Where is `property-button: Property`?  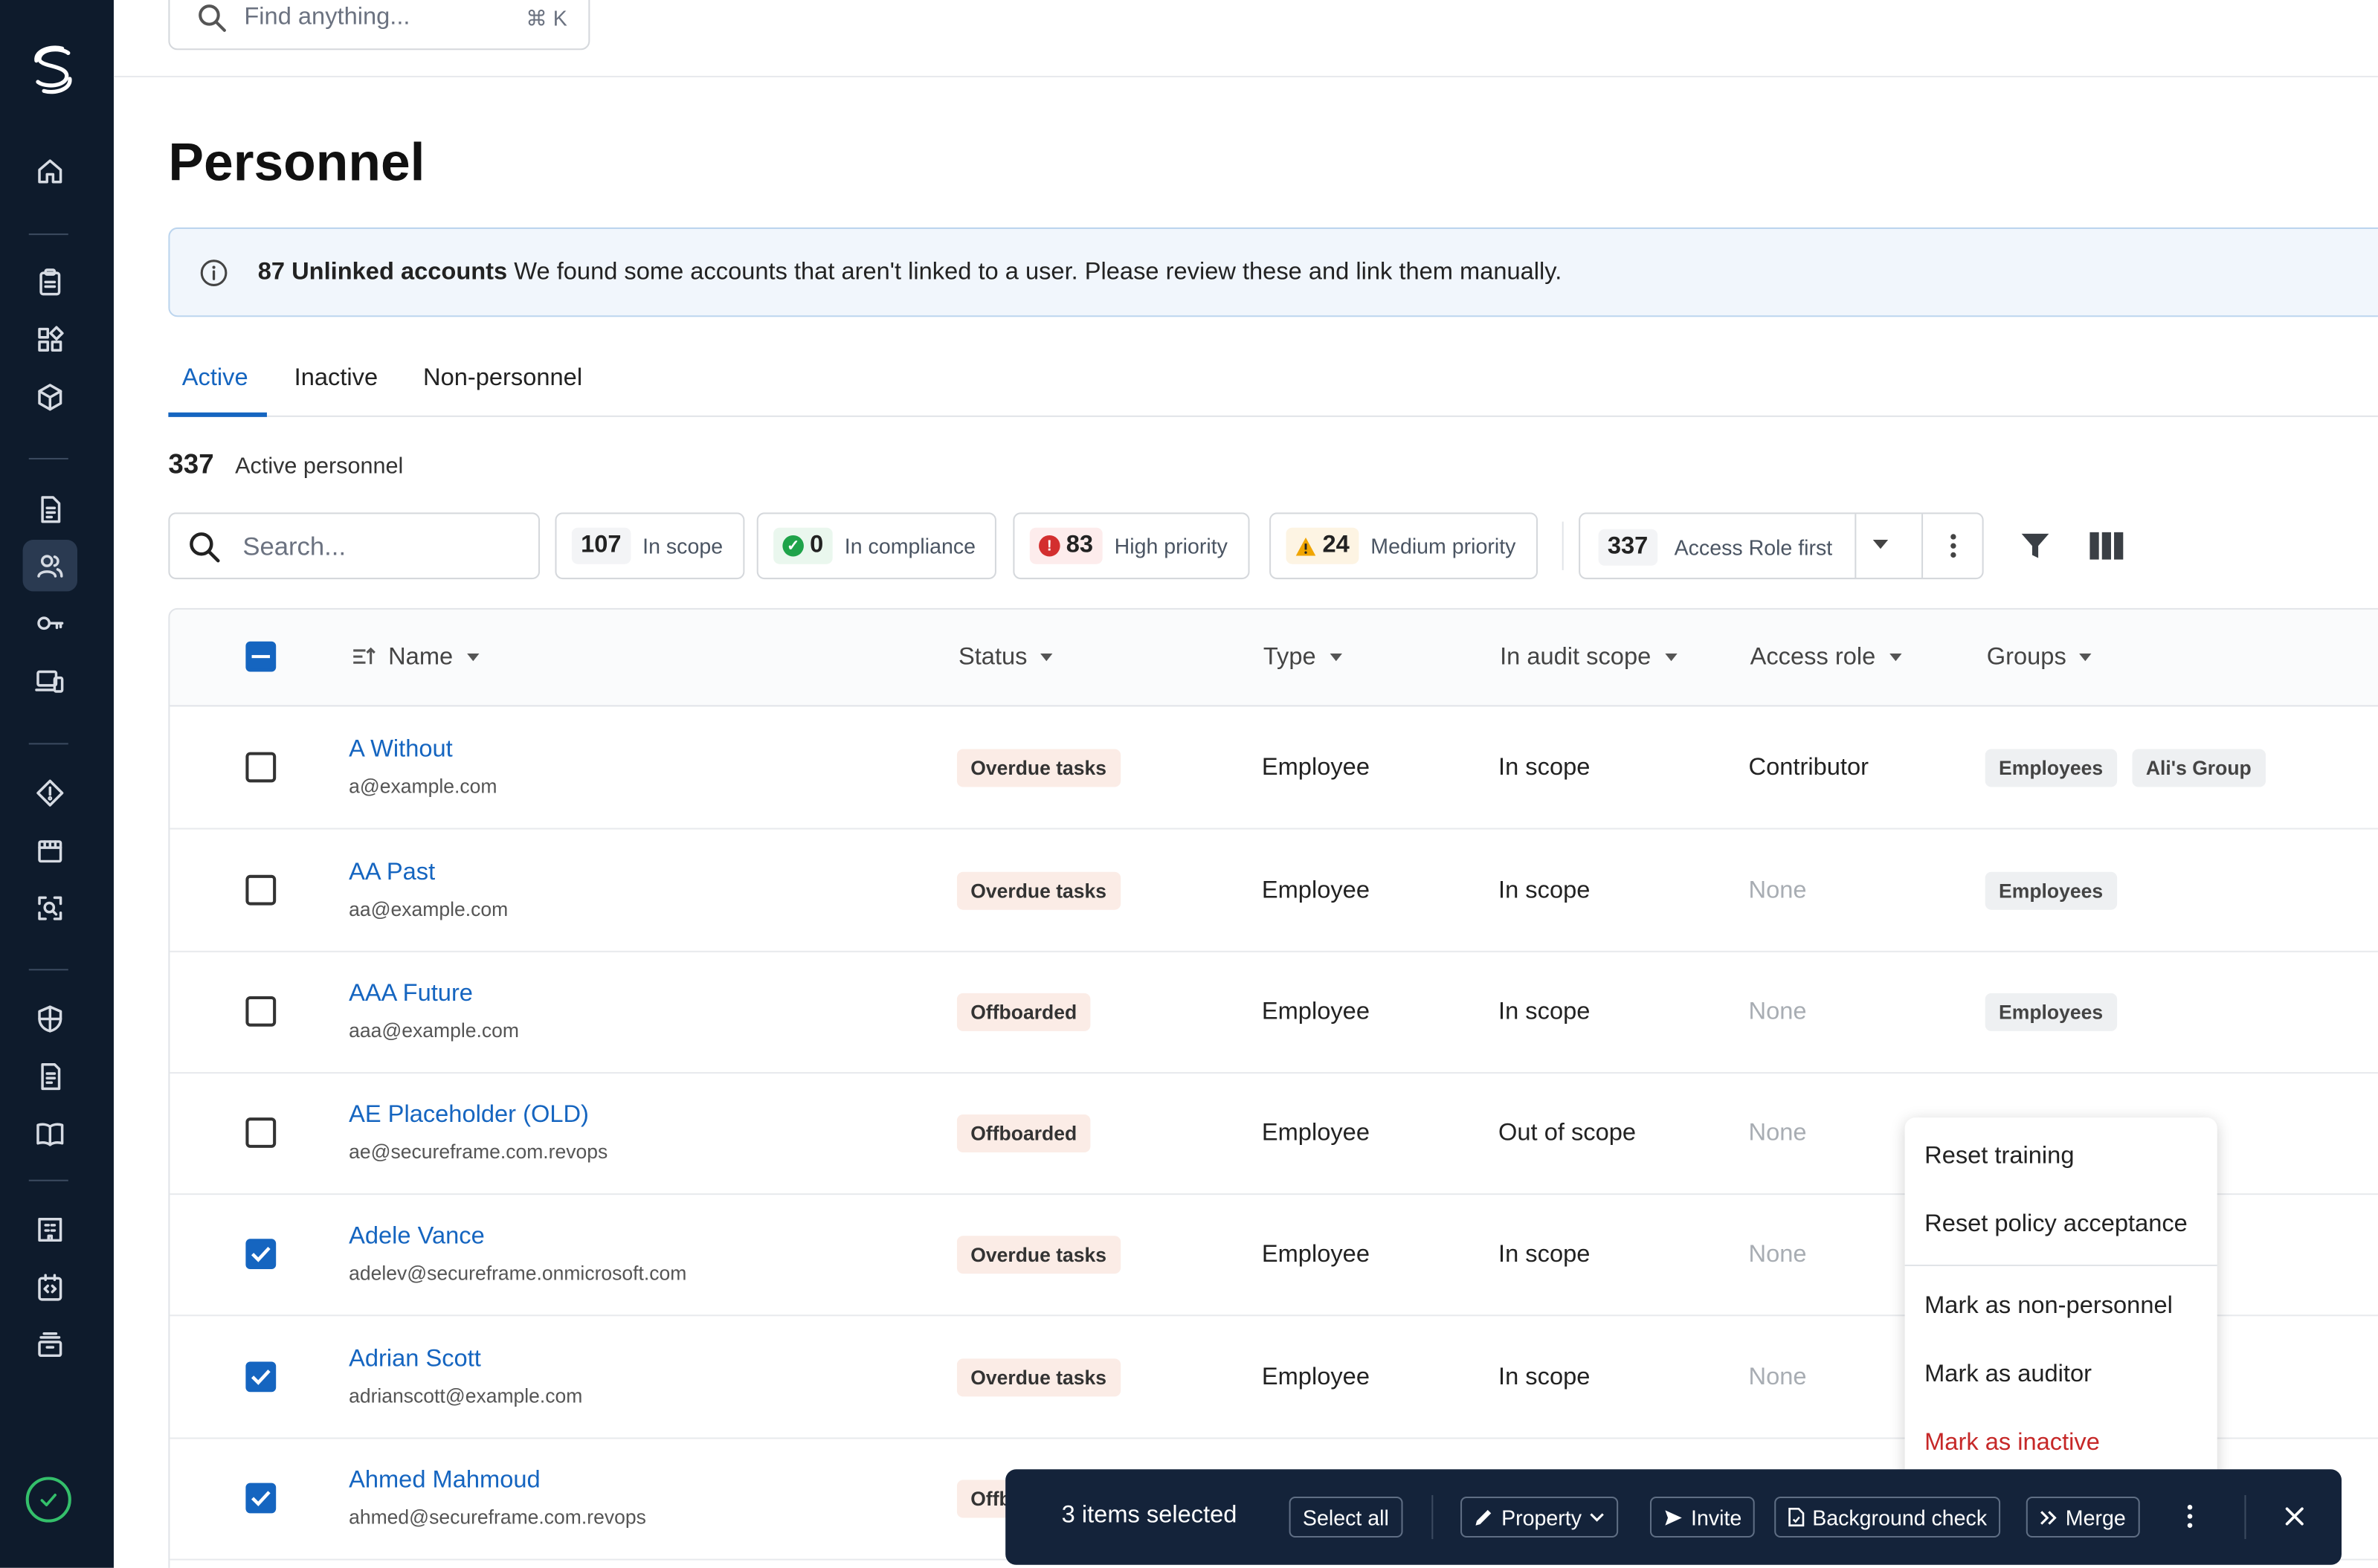
property-button: Property is located at coordinates (1539, 1517).